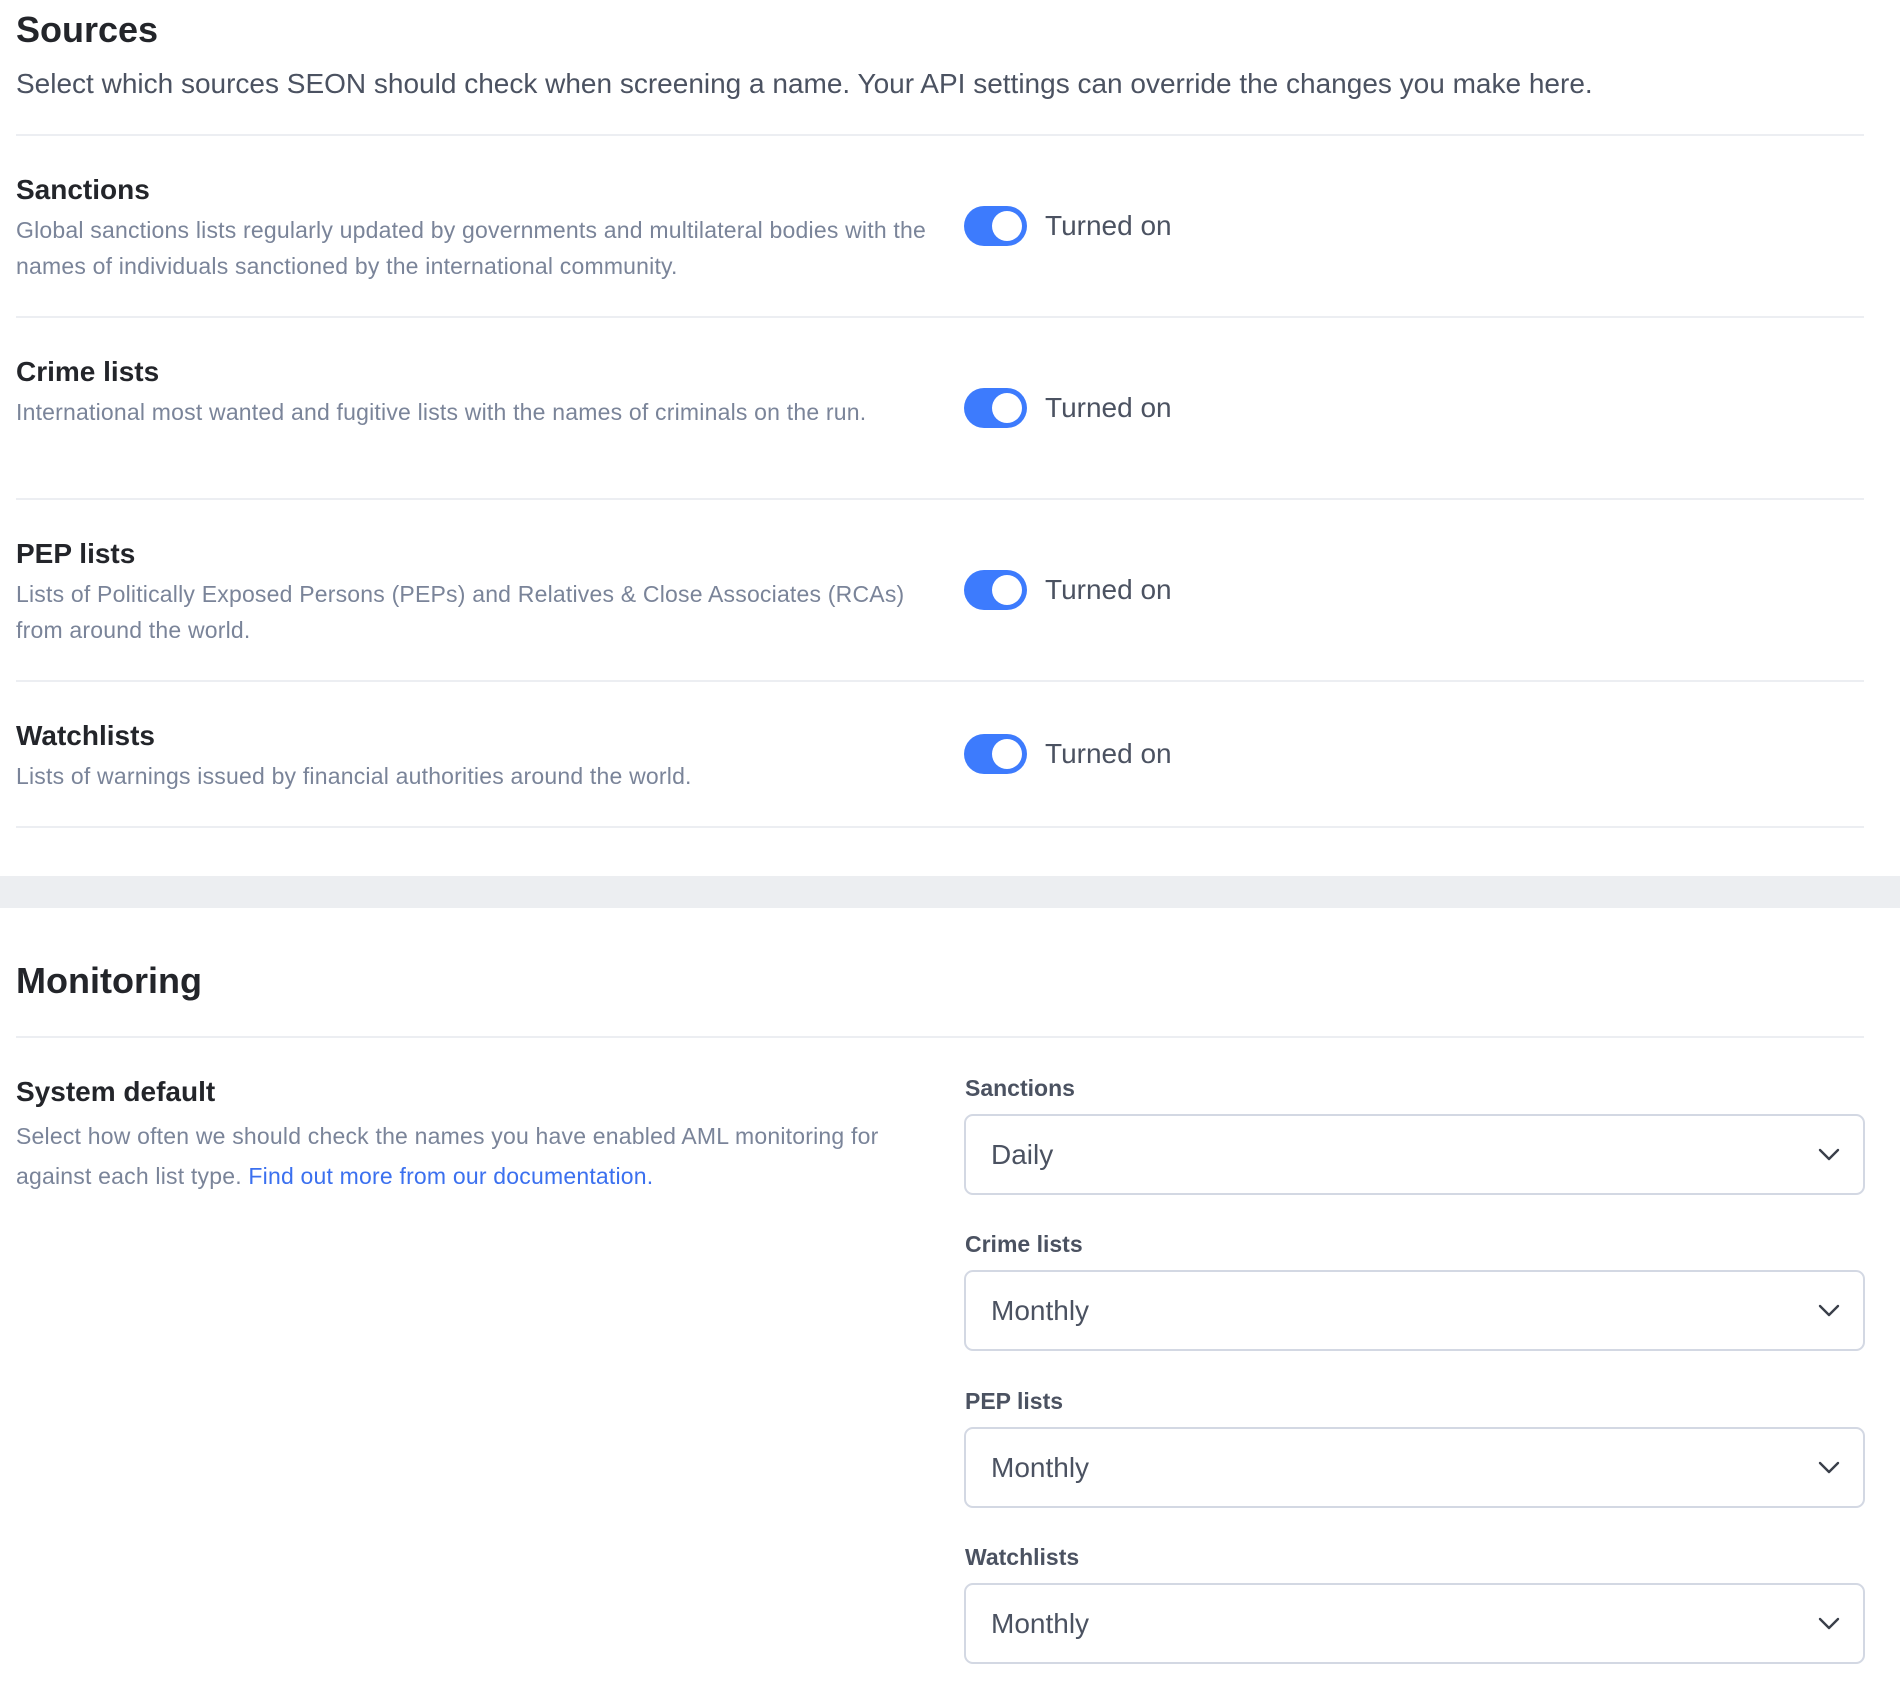 The height and width of the screenshot is (1684, 1900). I want to click on source-title: Sanctions, so click(83, 189).